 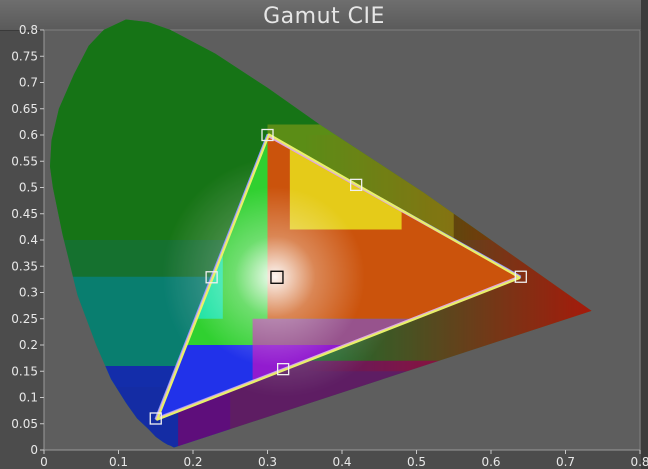 I want to click on y-tick-label: 0.05, so click(x=24, y=424).